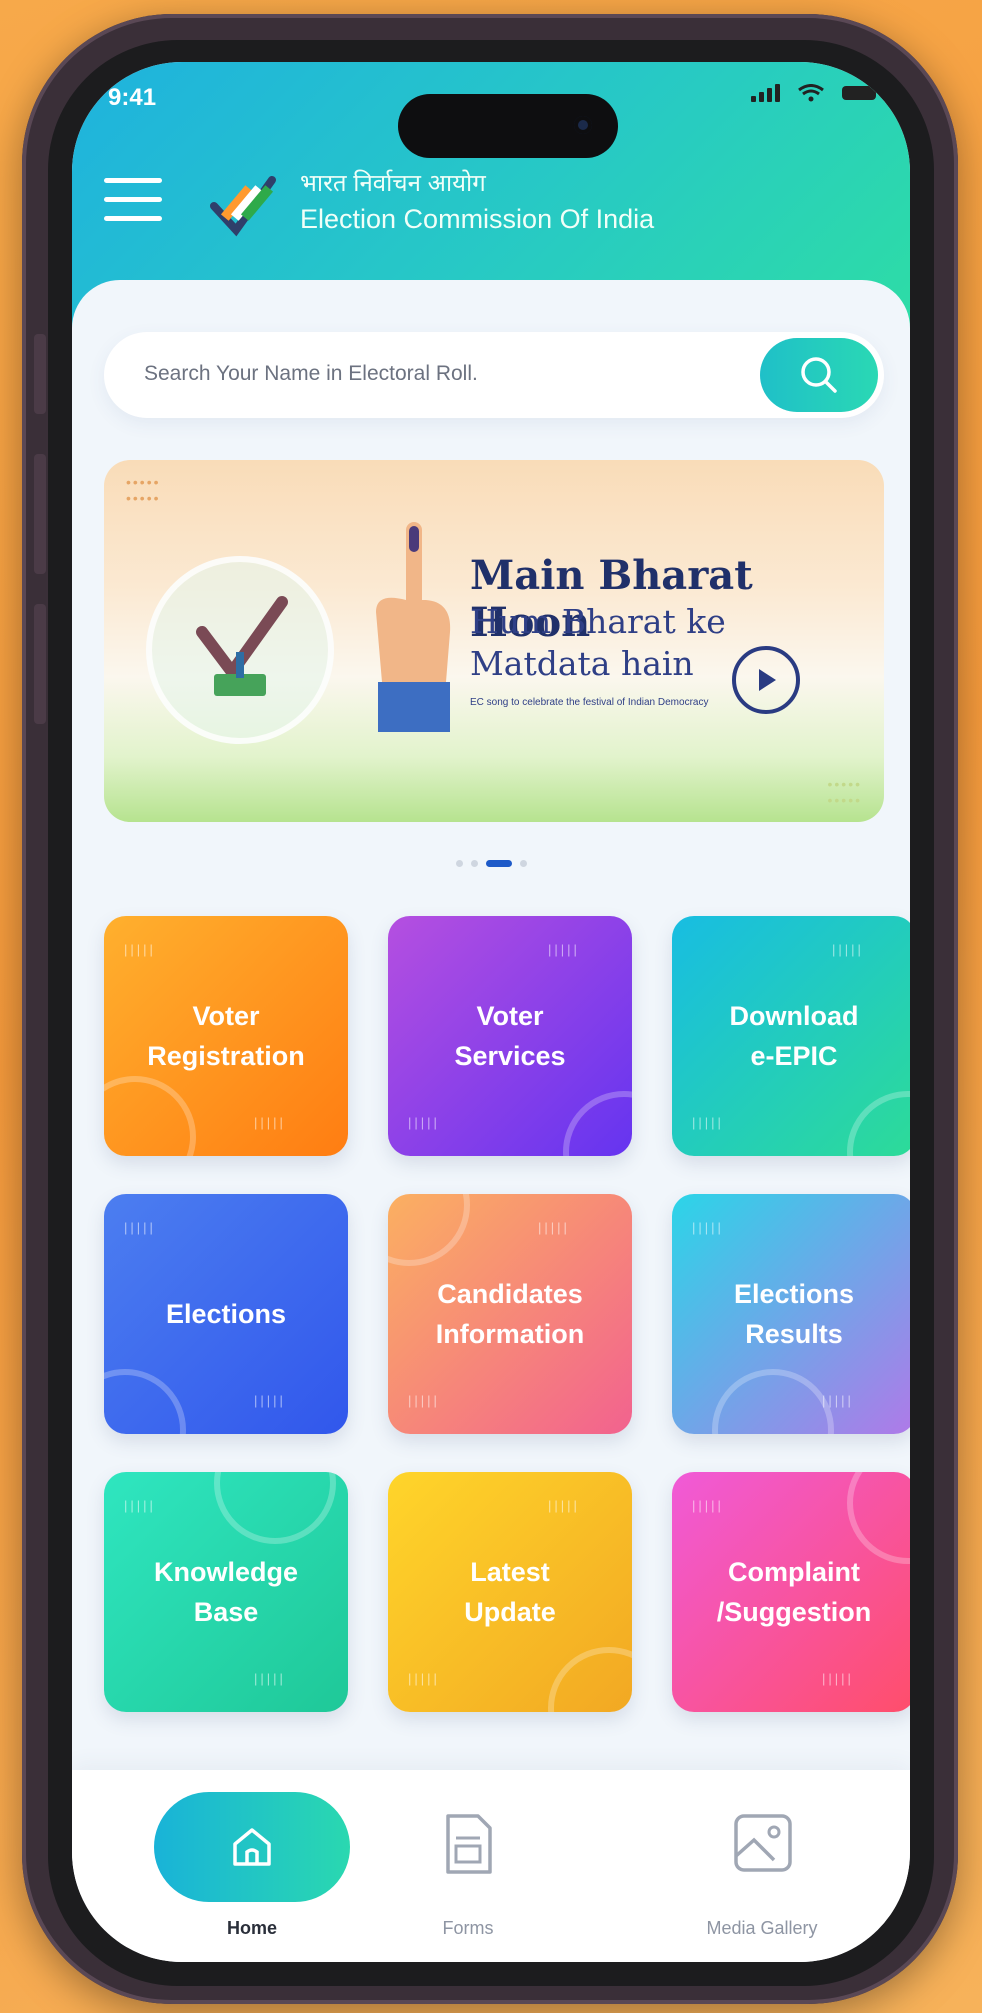 Image resolution: width=982 pixels, height=2013 pixels. Describe the element at coordinates (582, 663) in the screenshot. I see `banner-subtitle: Matdata hain` at that location.